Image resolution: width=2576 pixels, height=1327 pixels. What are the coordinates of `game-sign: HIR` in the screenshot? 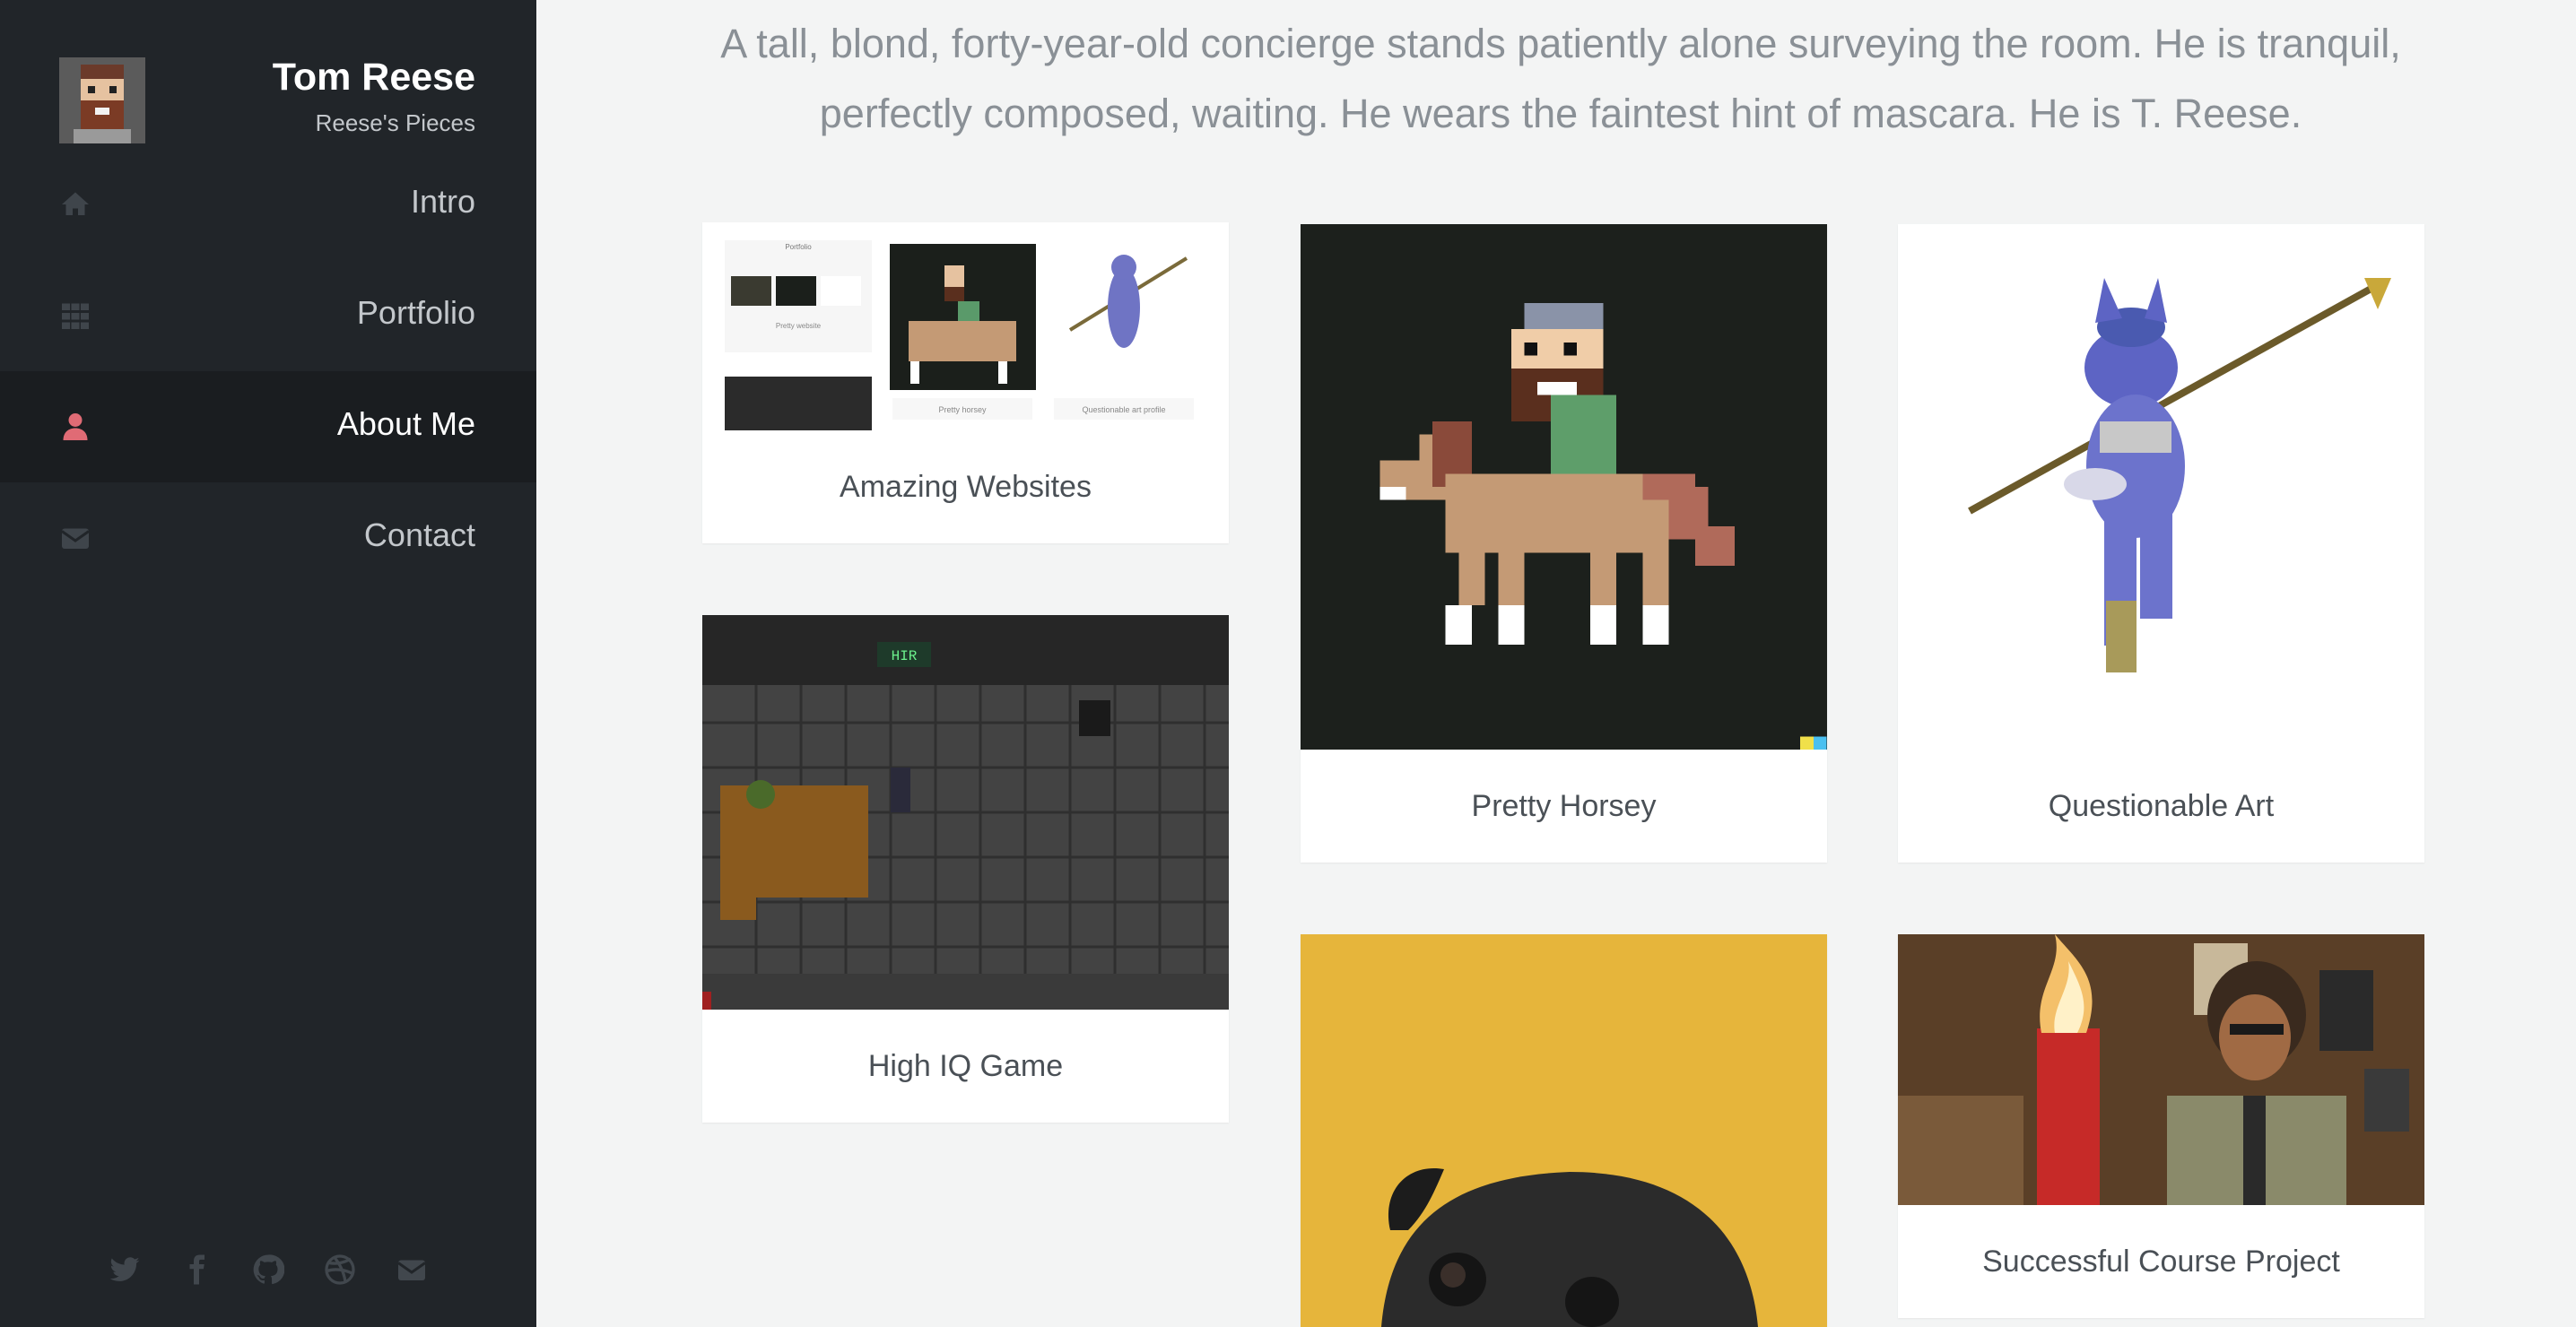 It's located at (905, 656).